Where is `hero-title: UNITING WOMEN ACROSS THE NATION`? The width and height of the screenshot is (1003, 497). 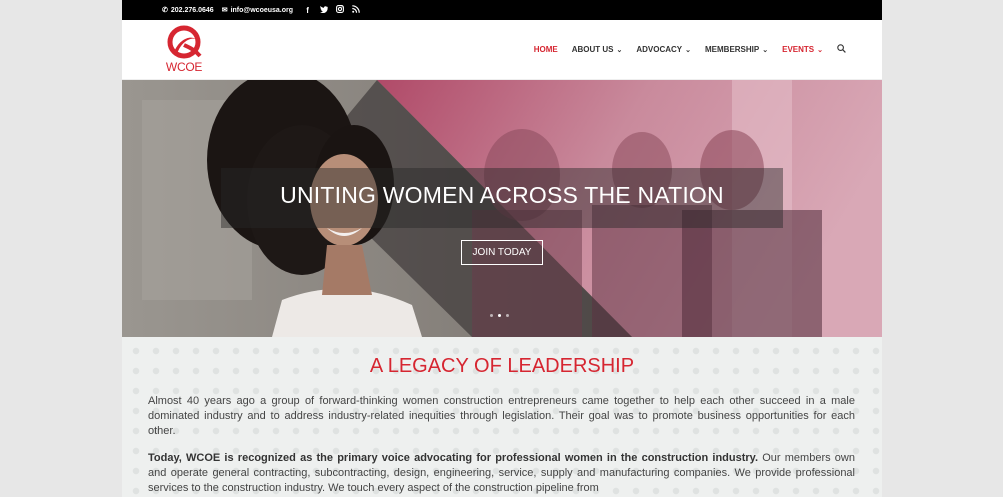 hero-title: UNITING WOMEN ACROSS THE NATION is located at coordinates (502, 195).